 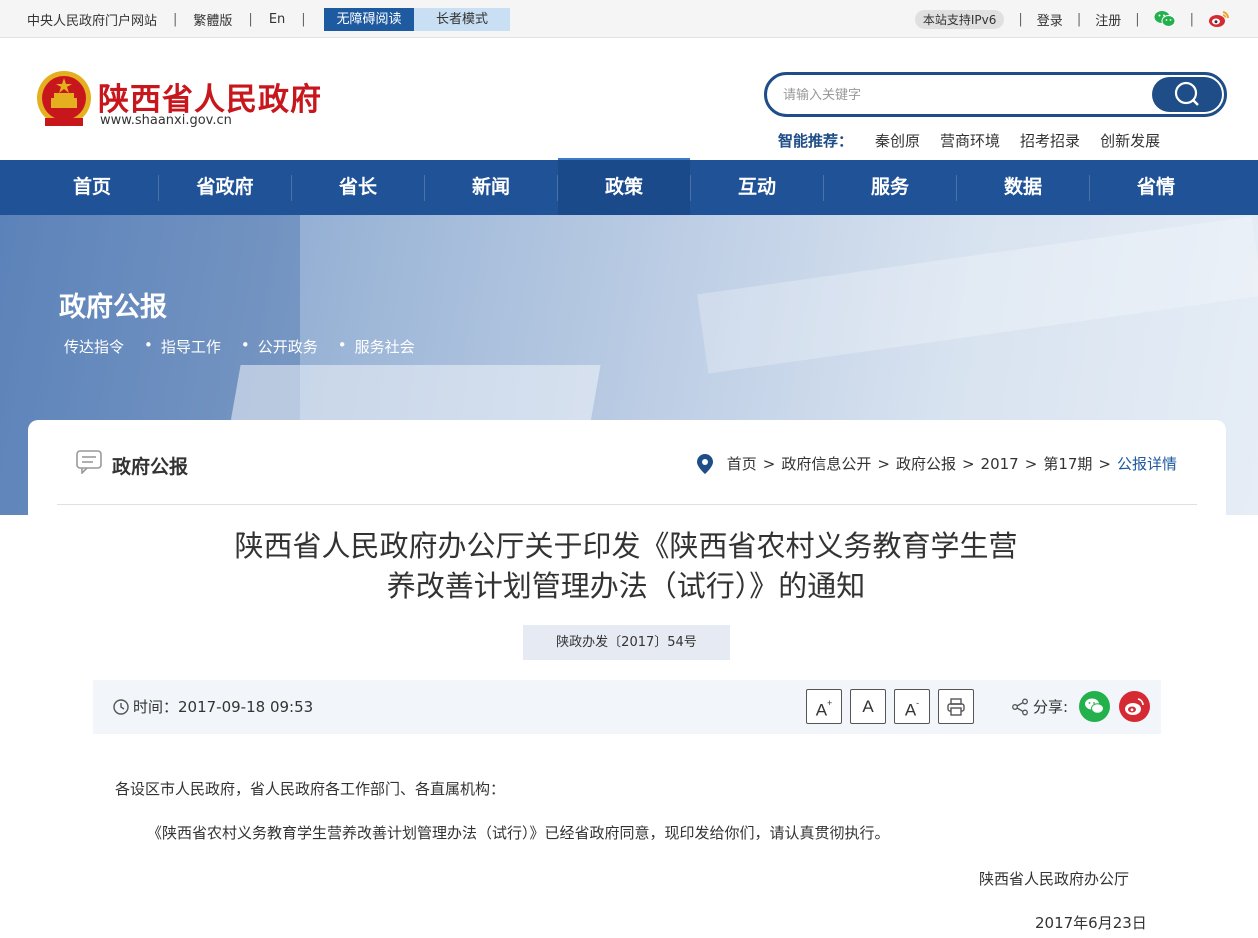 What do you see at coordinates (92, 19) in the screenshot?
I see `portal-link: 中央人民政府门户网站` at bounding box center [92, 19].